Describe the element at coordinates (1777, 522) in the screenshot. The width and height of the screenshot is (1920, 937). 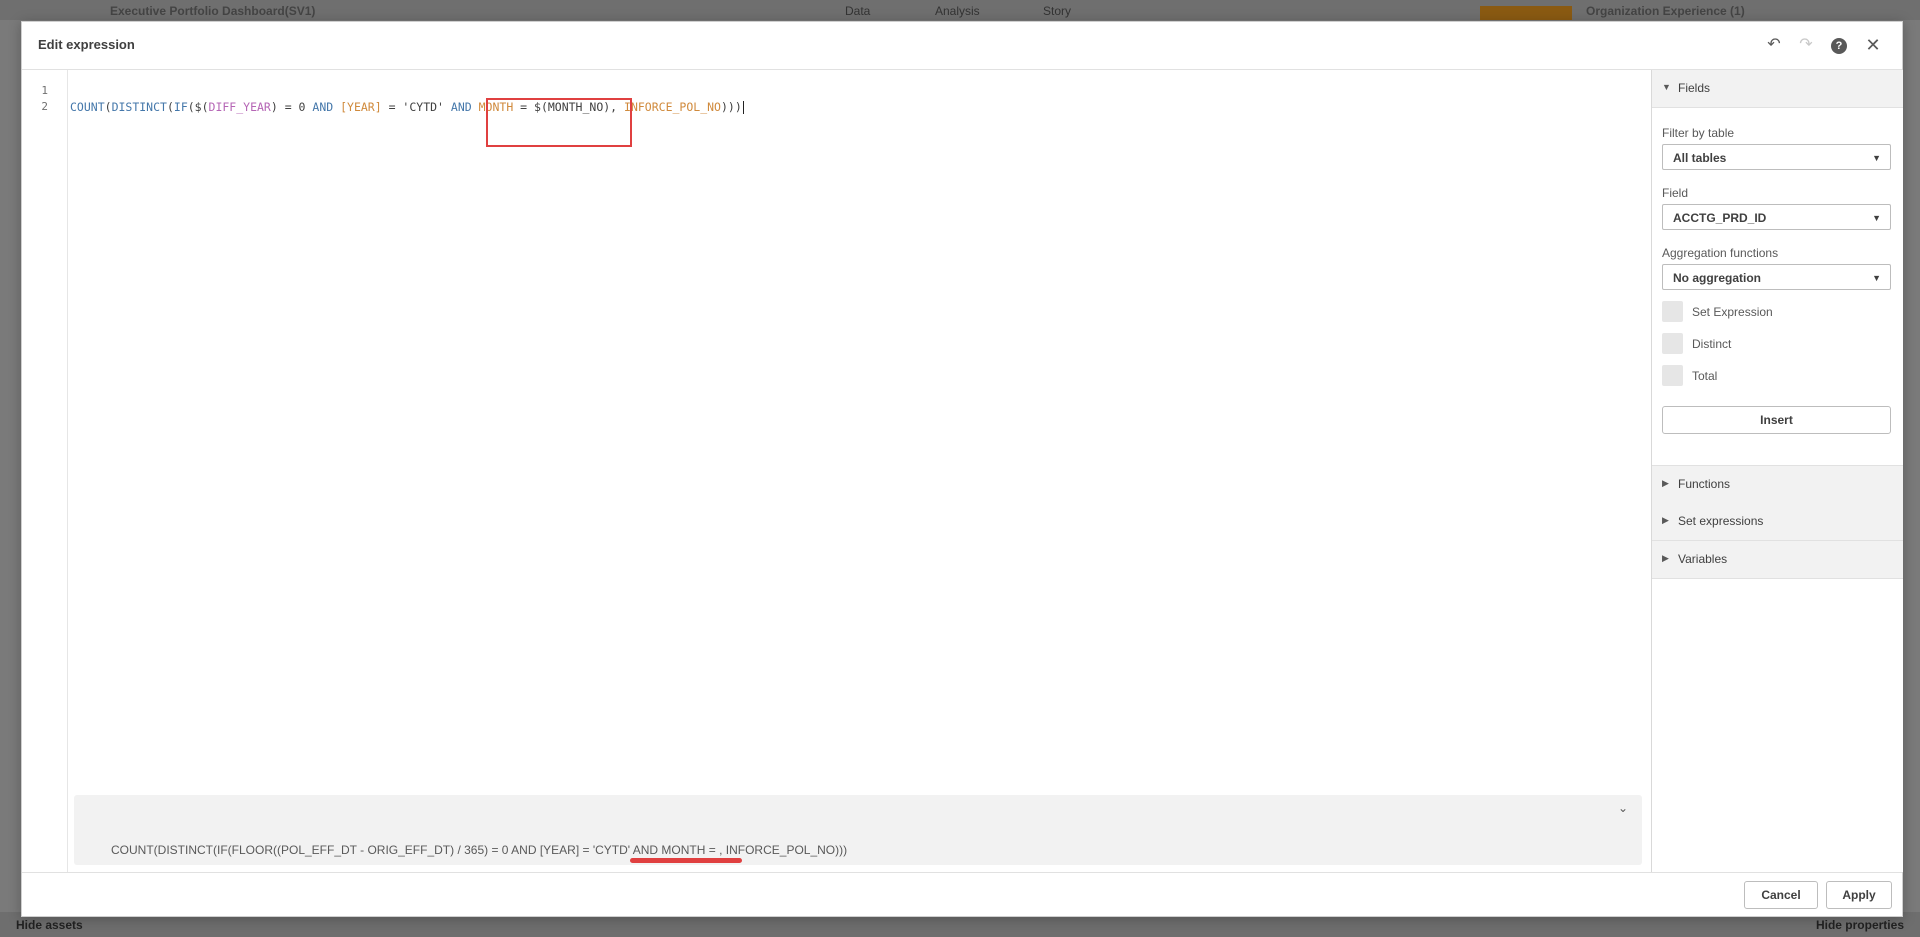
I see `section-set-expressions: ▶ Set expressions` at that location.